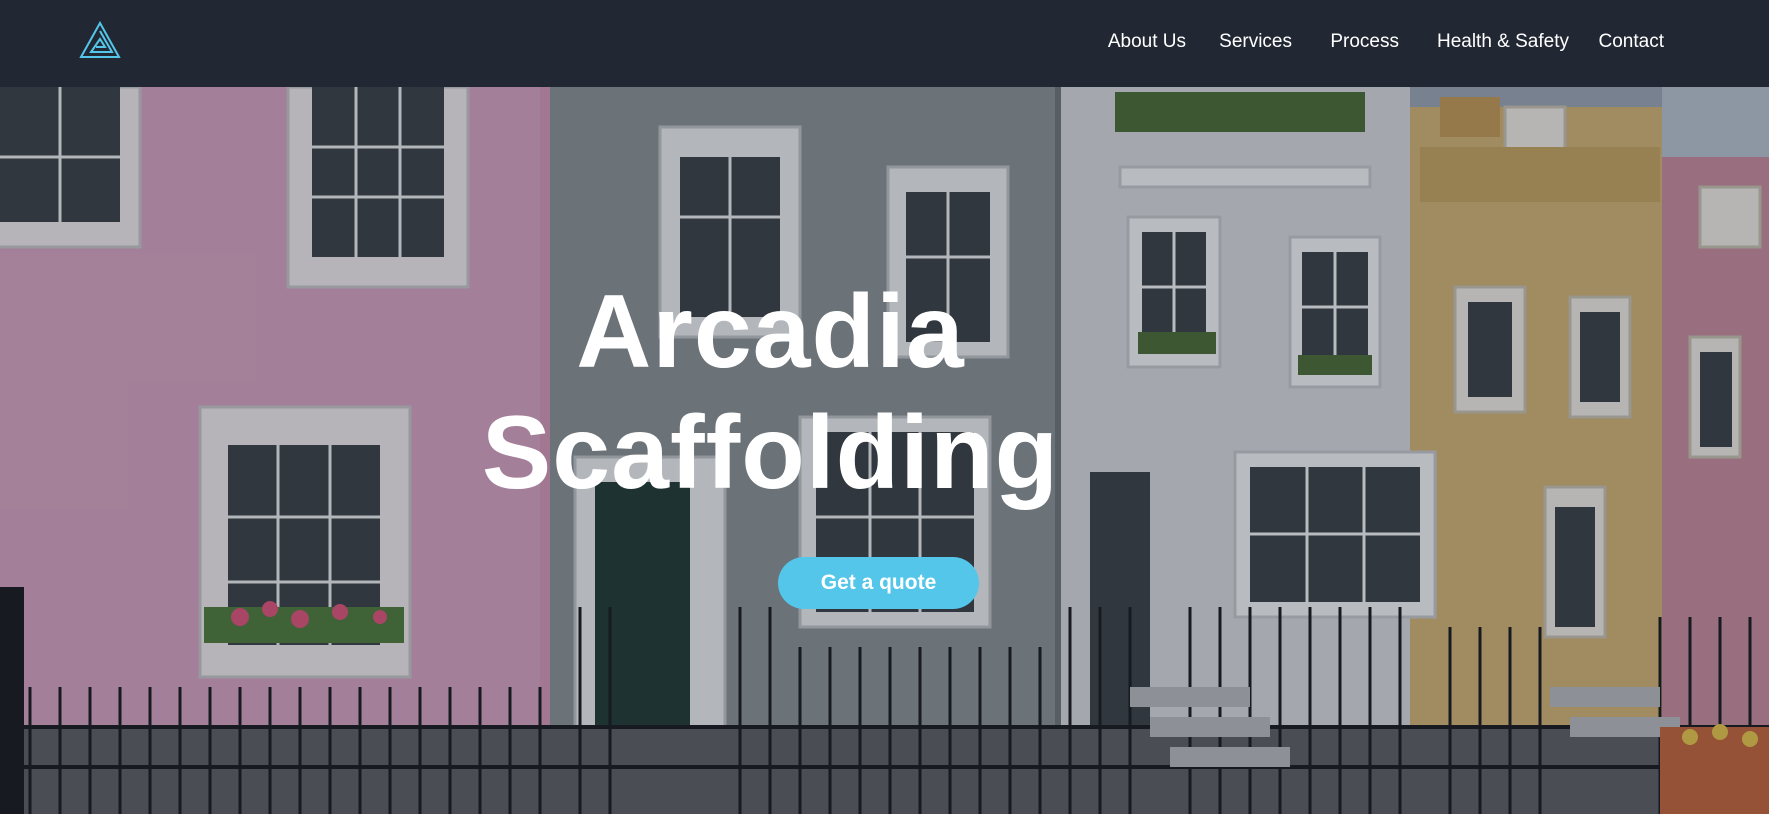 The image size is (1769, 814). I want to click on nav-link-health-safety: Health & Safety, so click(1503, 42).